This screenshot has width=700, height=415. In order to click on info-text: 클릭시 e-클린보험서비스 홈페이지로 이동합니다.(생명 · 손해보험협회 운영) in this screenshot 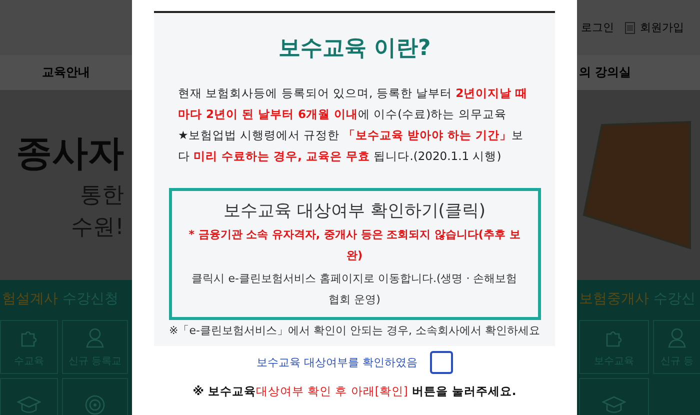, I will do `click(354, 289)`.